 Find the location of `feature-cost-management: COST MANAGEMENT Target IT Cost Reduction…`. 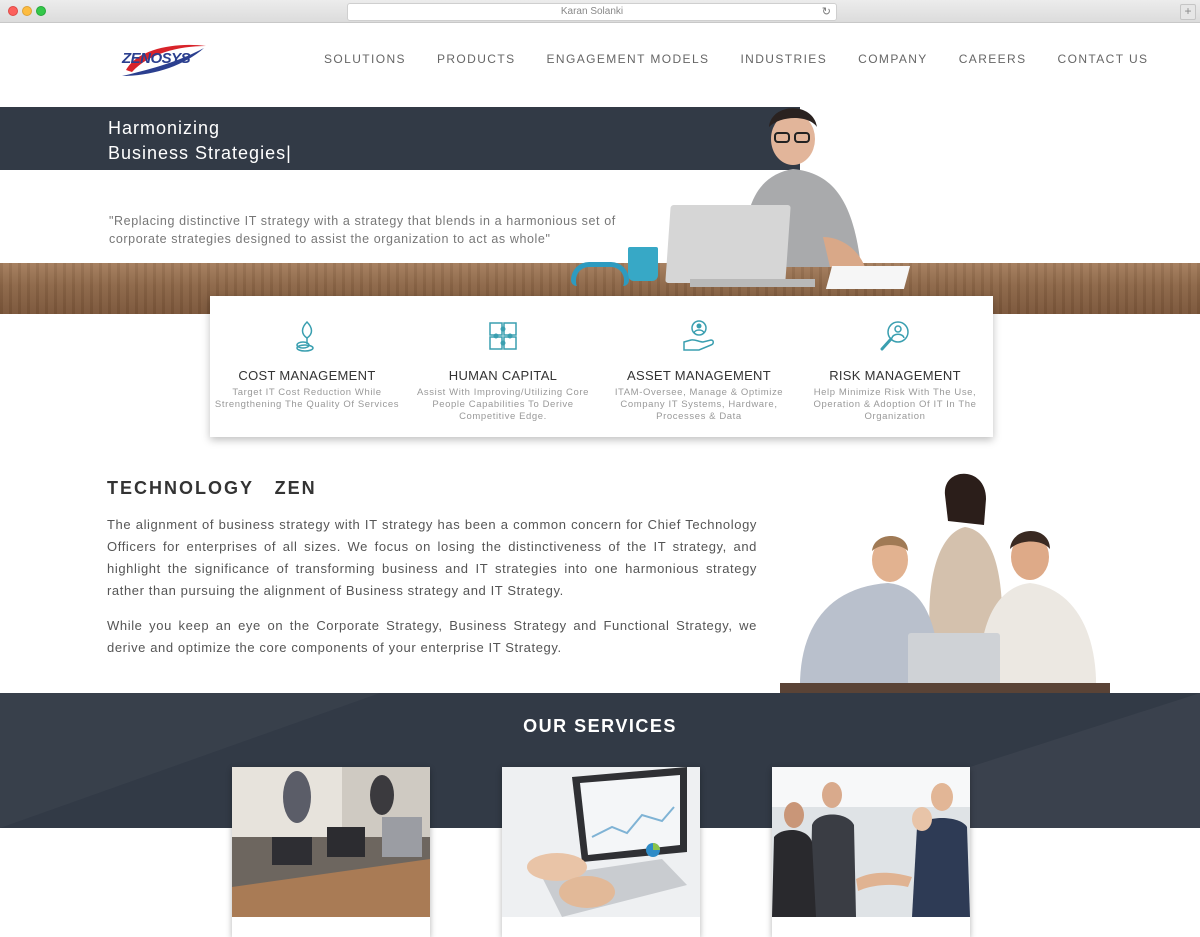

feature-cost-management: COST MANAGEMENT Target IT Cost Reduction… is located at coordinates (307, 364).